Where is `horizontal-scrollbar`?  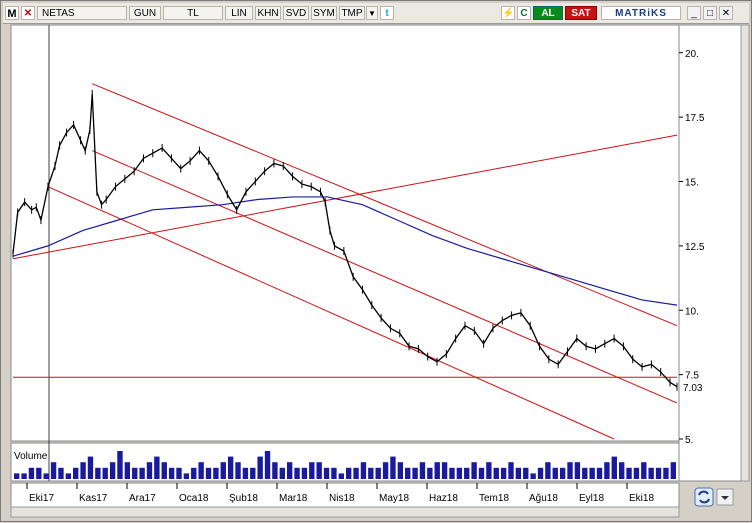 horizontal-scrollbar is located at coordinates (345, 512).